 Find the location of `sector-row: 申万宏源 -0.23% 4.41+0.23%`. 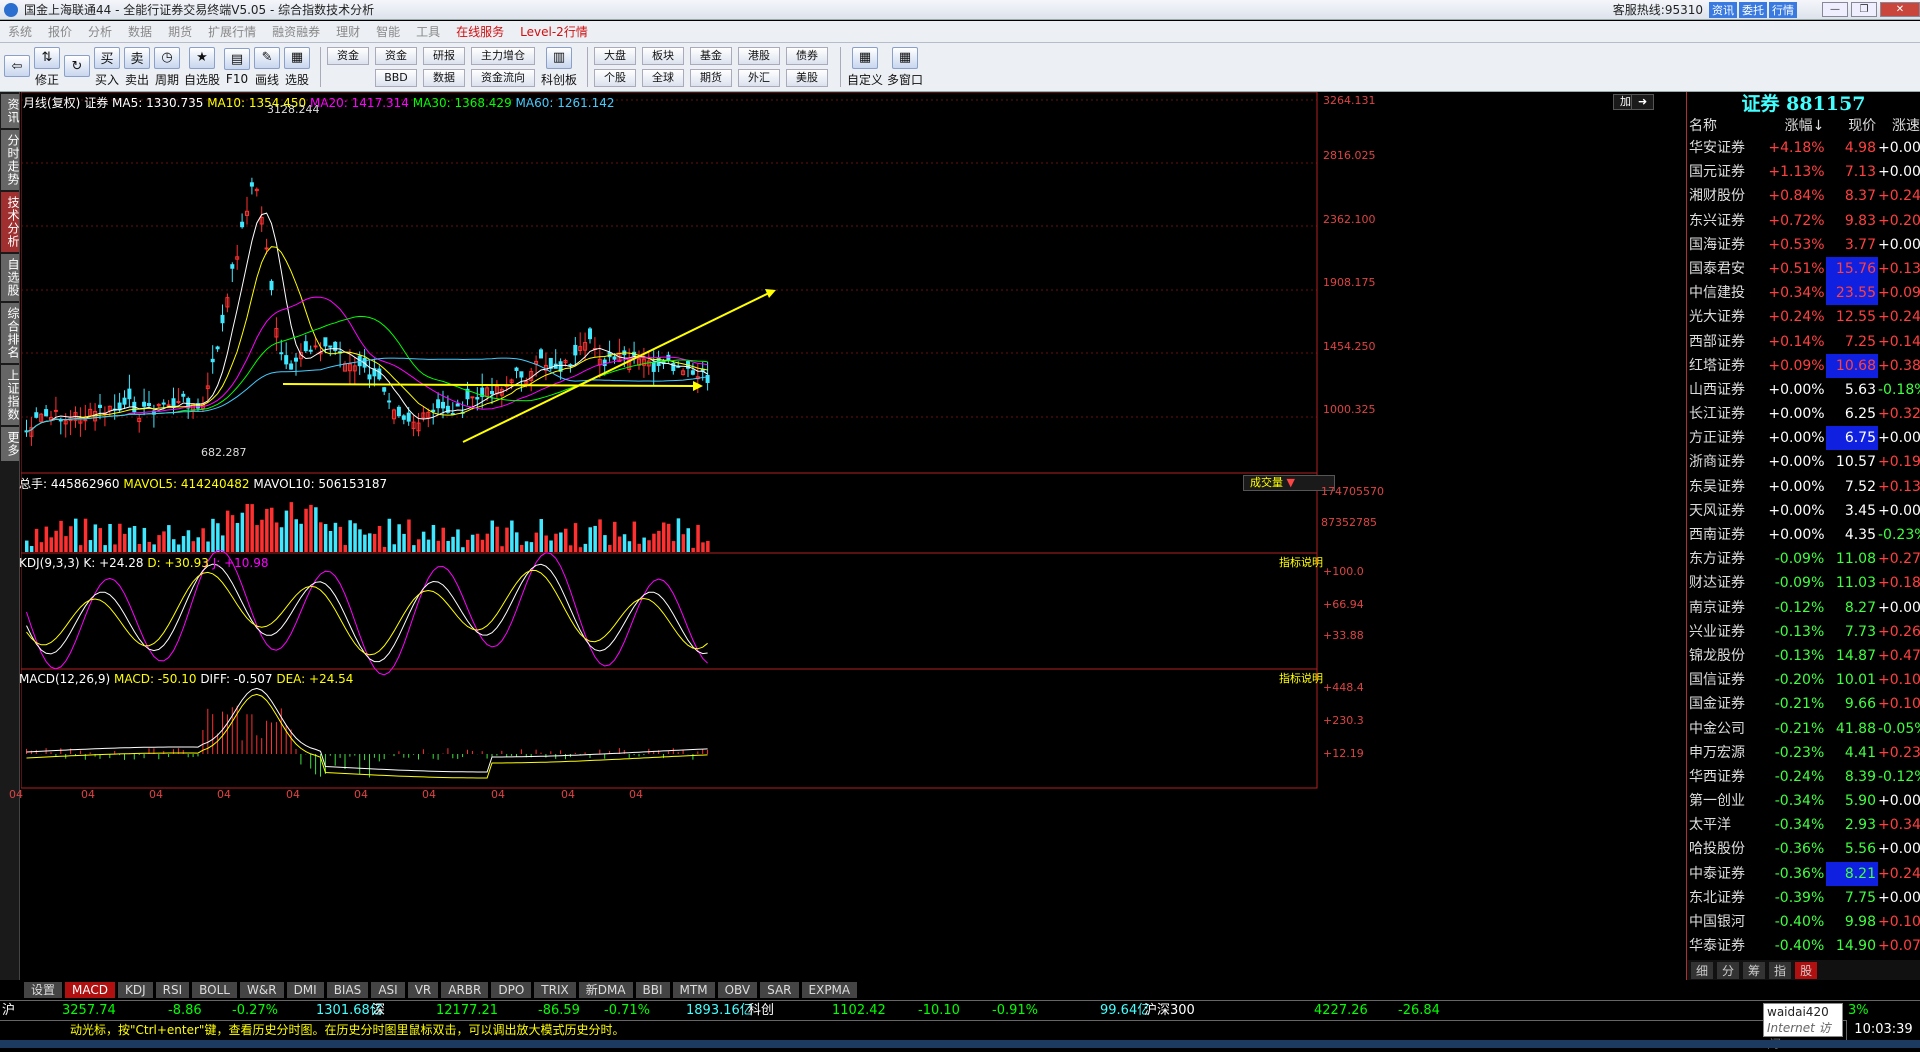

sector-row: 申万宏源 -0.23% 4.41+0.23% is located at coordinates (1803, 753).